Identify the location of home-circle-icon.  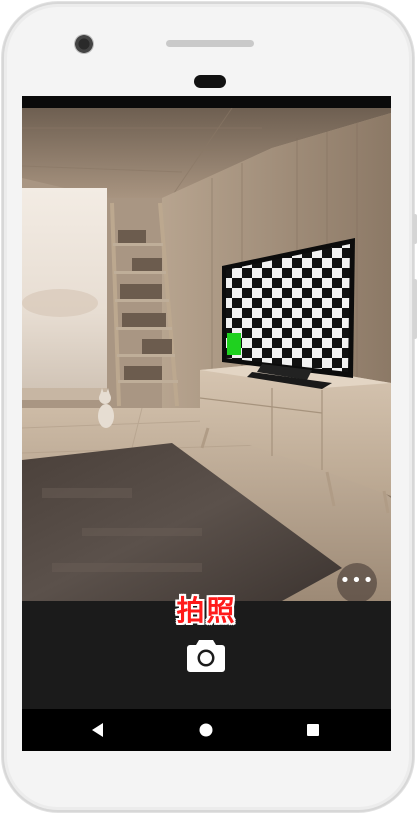
(206, 730).